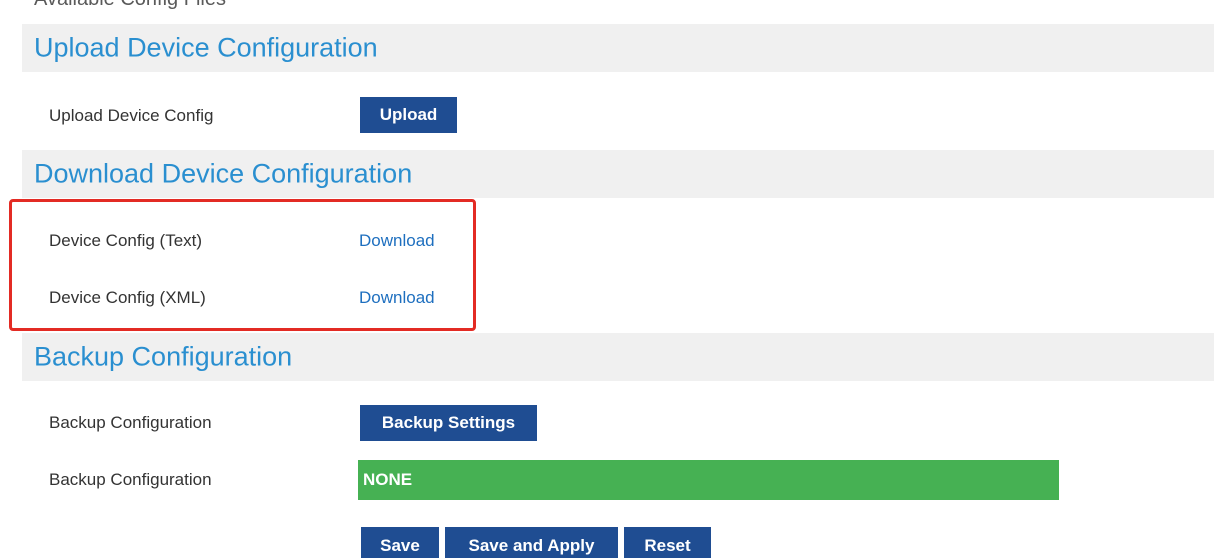  Describe the element at coordinates (223, 173) in the screenshot. I see `download-section-title: Download Device Configuration` at that location.